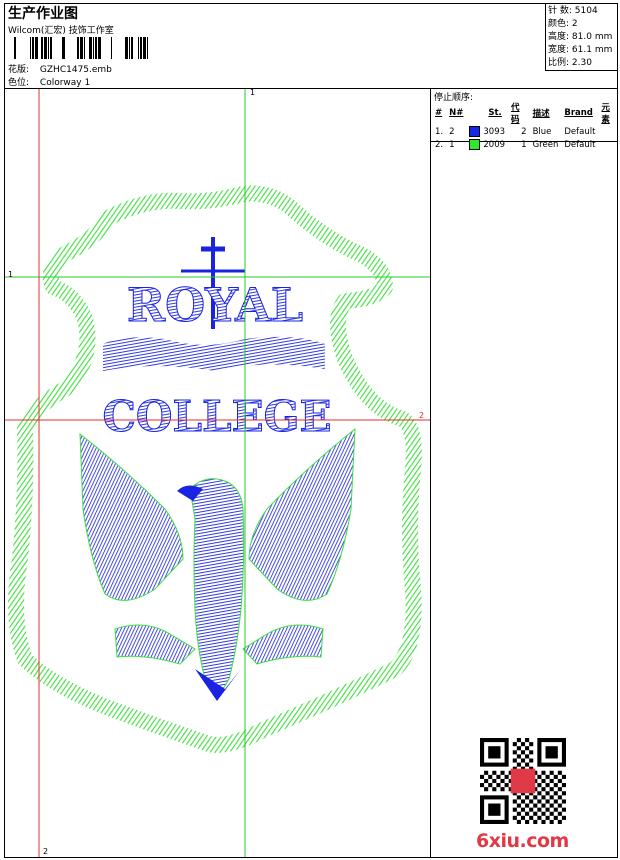 The width and height of the screenshot is (620, 860). Describe the element at coordinates (65, 83) in the screenshot. I see `colorway-value: Colorway 1` at that location.